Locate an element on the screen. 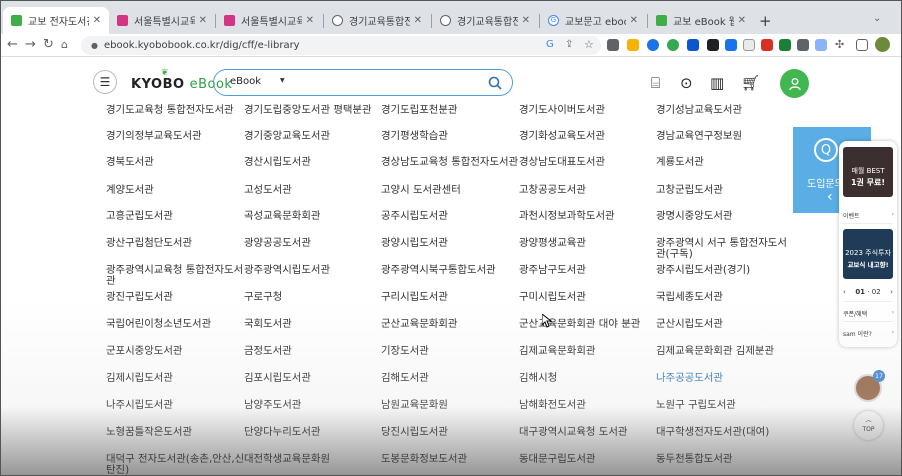 This screenshot has height=476, width=902. library-link: 고창공공도서관 is located at coordinates (589, 190).